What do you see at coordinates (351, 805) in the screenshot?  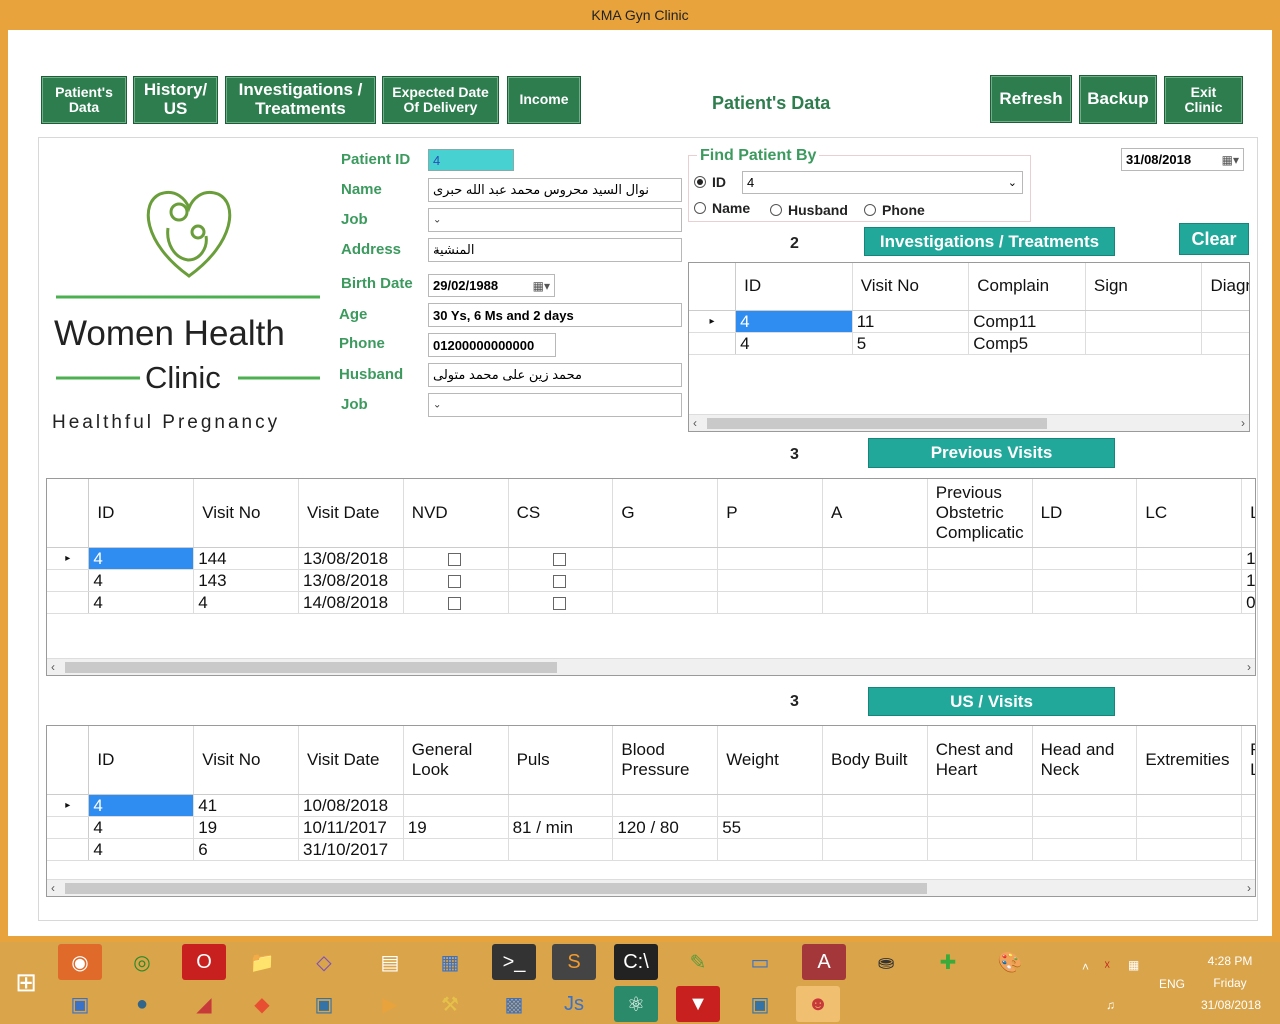 I see `table-cell: 10/08/2018` at bounding box center [351, 805].